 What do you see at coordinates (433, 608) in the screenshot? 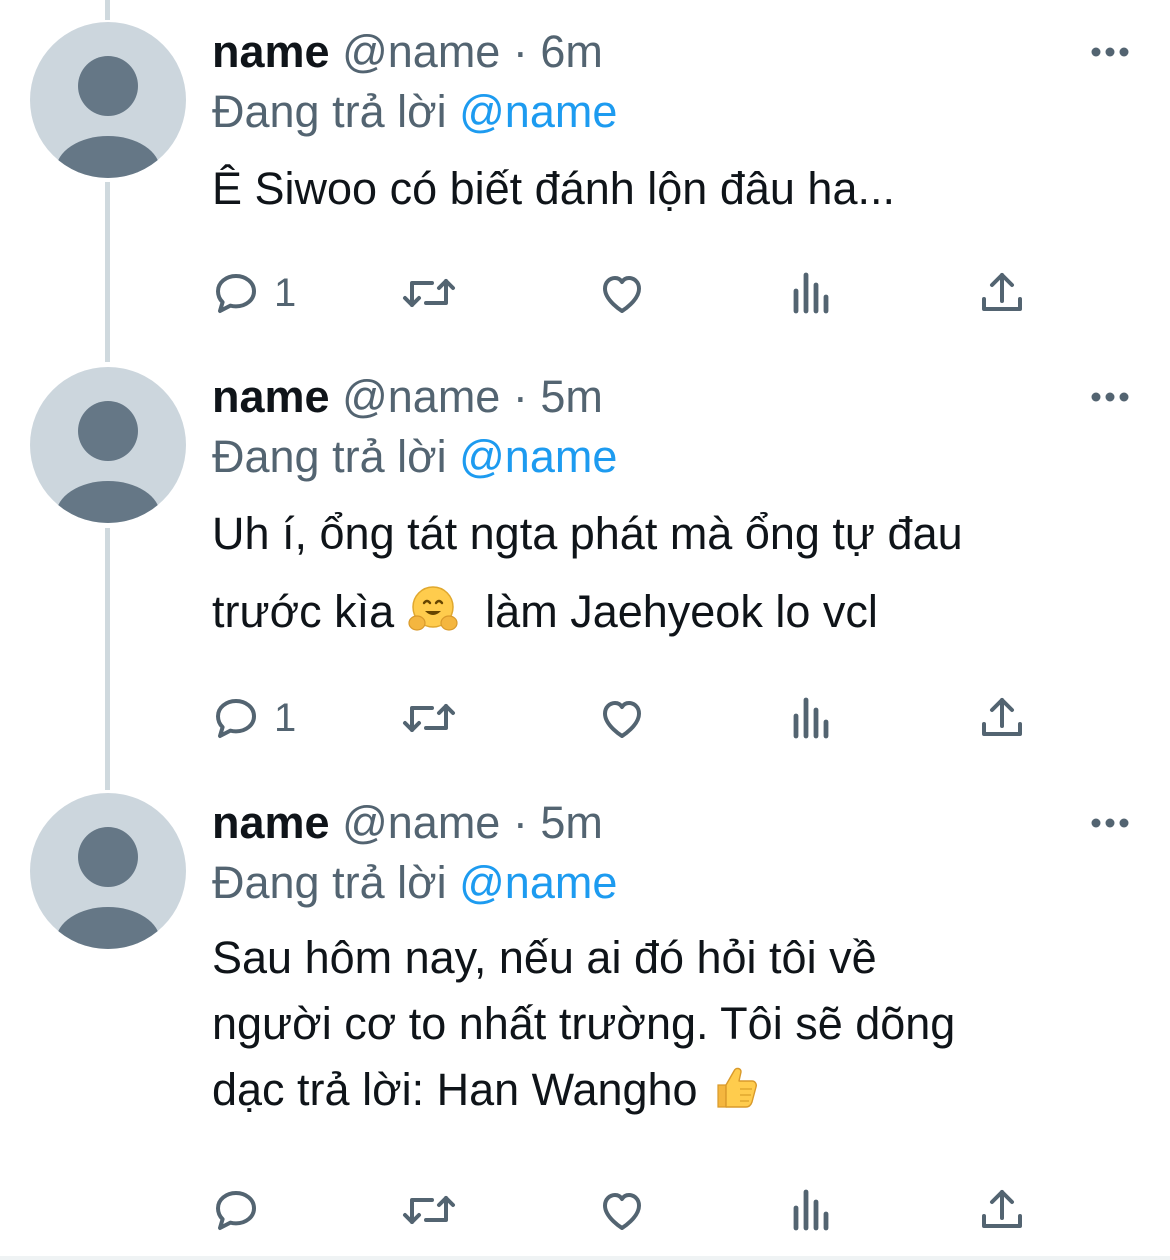
I see `hugging-face-icon` at bounding box center [433, 608].